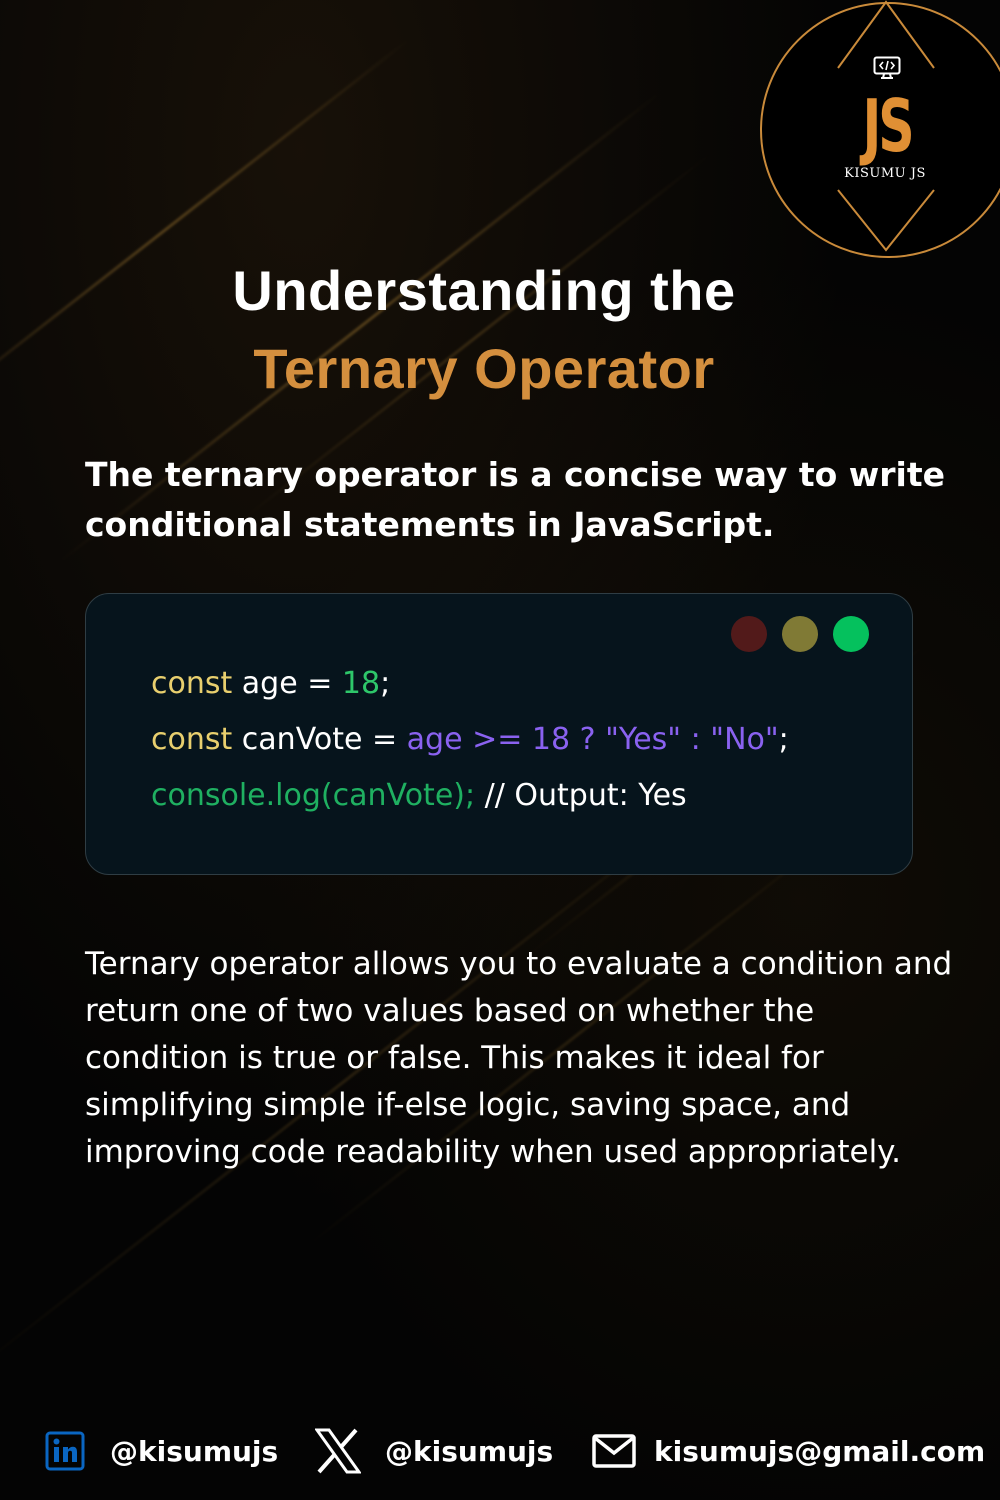  I want to click on x-icon, so click(338, 1451).